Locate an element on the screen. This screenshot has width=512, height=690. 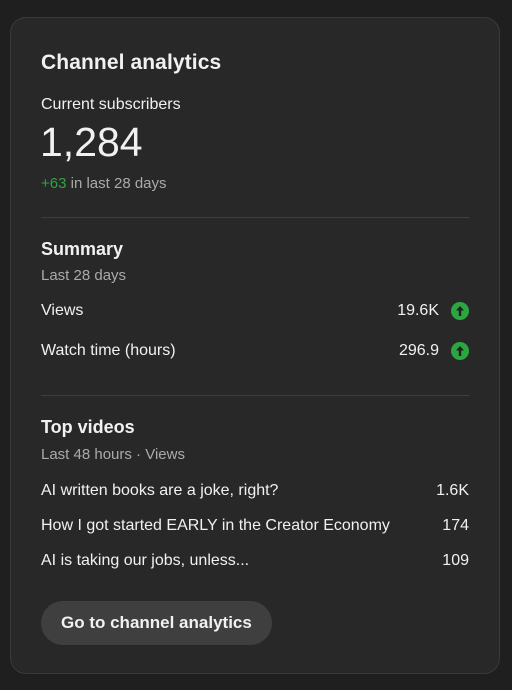
card-title: Channel analytics is located at coordinates (131, 62).